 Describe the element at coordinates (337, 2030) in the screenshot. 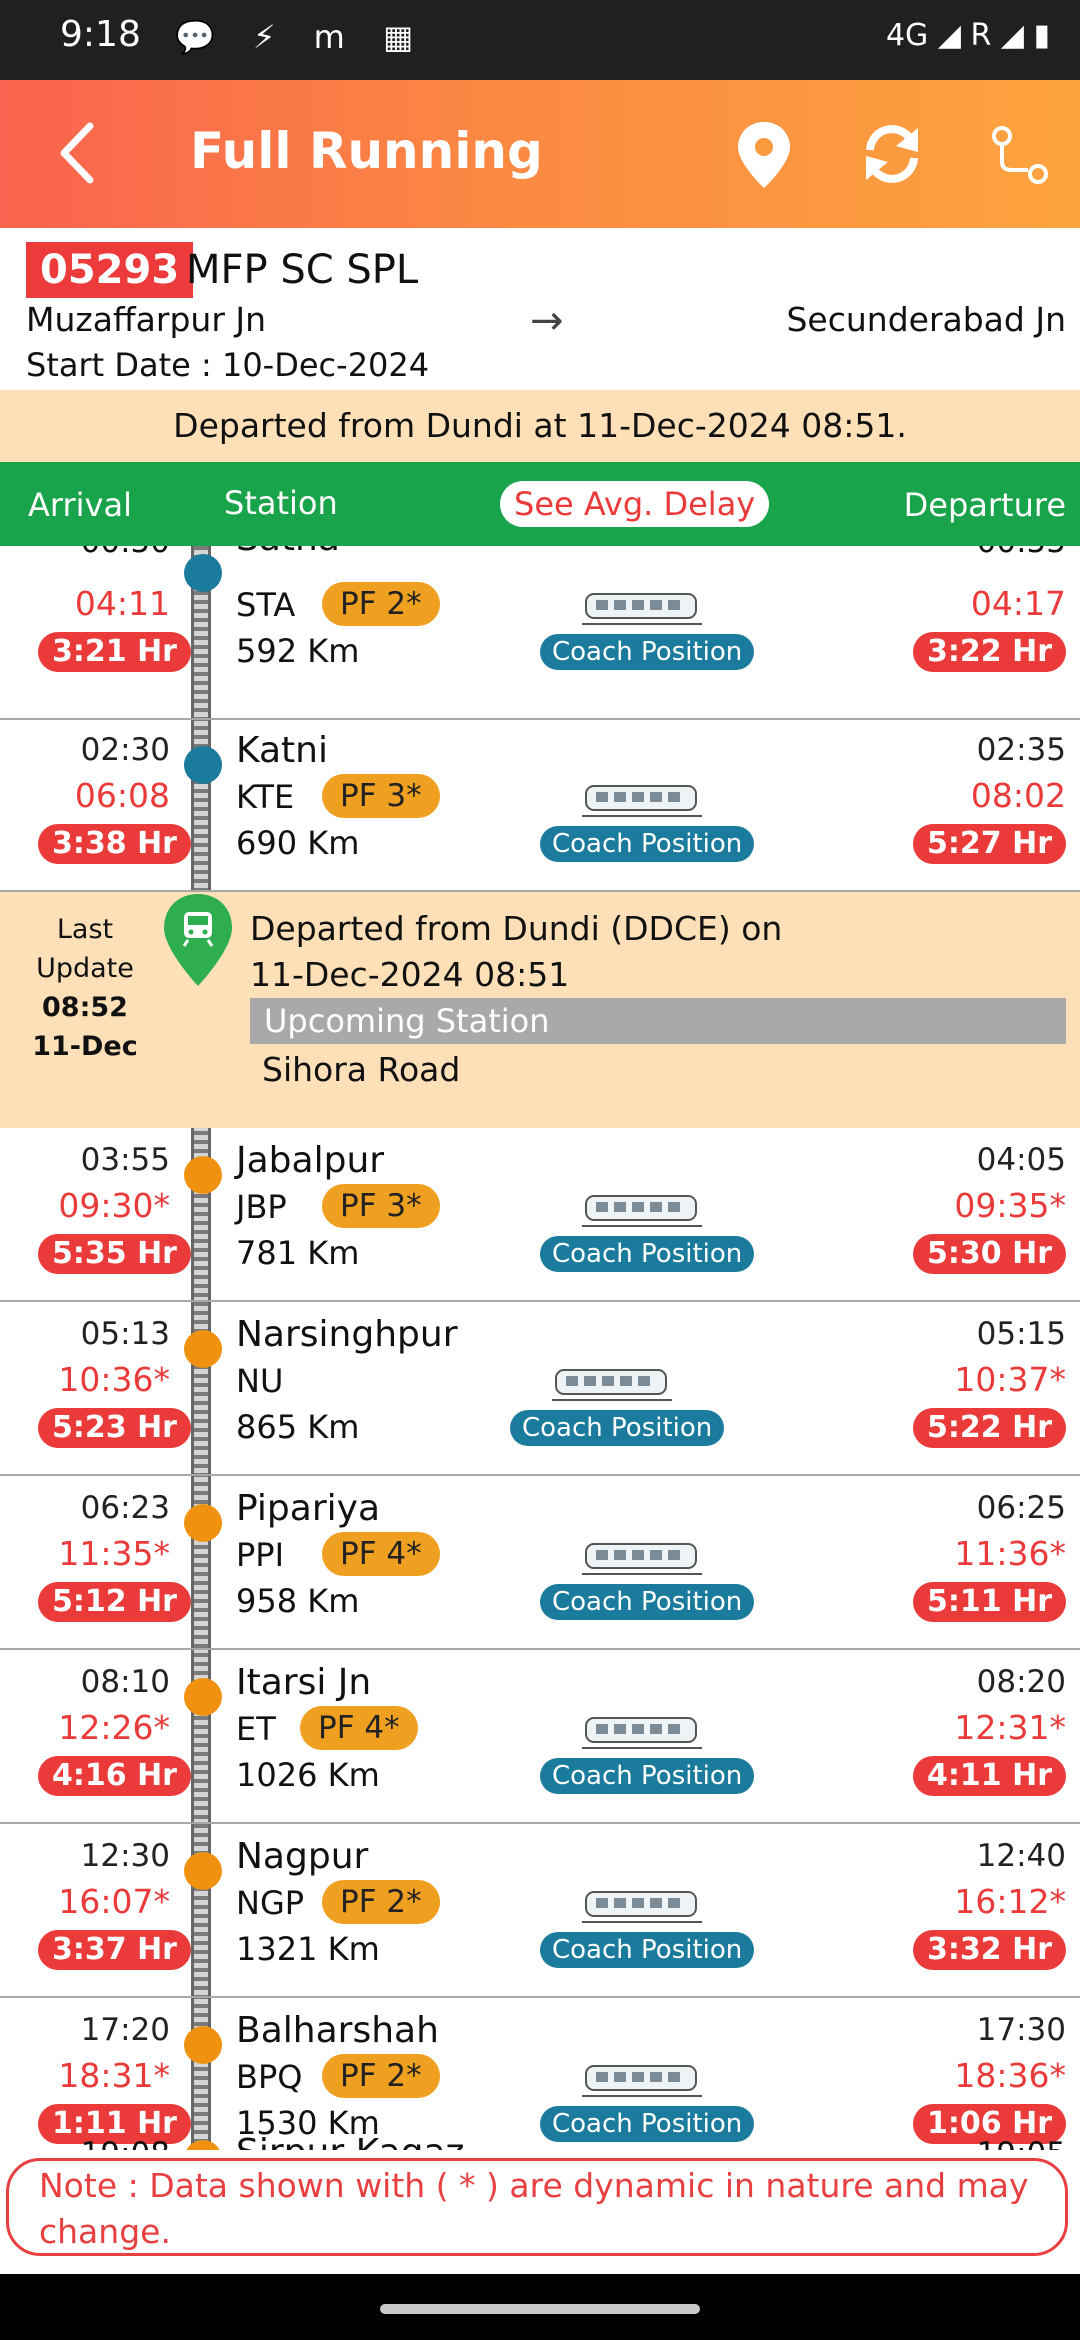

I see `station-name: Balharshah` at that location.